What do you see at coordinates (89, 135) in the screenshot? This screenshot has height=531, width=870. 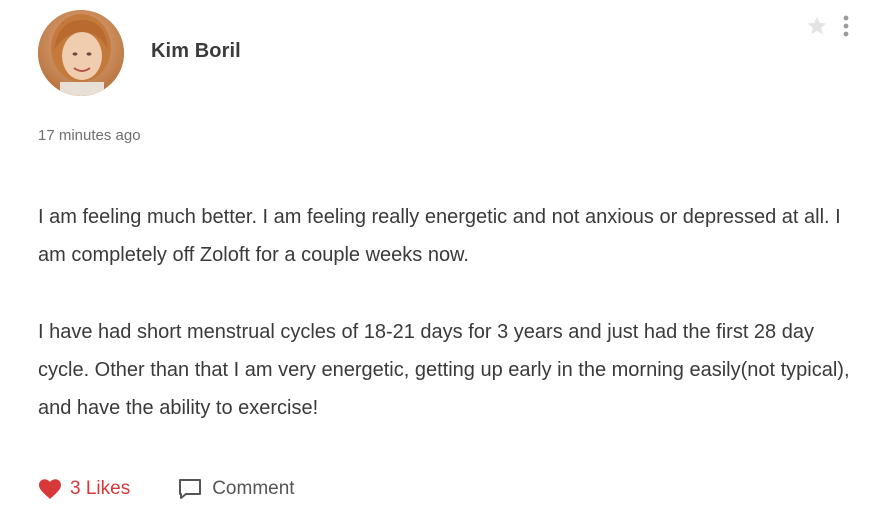 I see `post-timestamp: 17 minutes ago` at bounding box center [89, 135].